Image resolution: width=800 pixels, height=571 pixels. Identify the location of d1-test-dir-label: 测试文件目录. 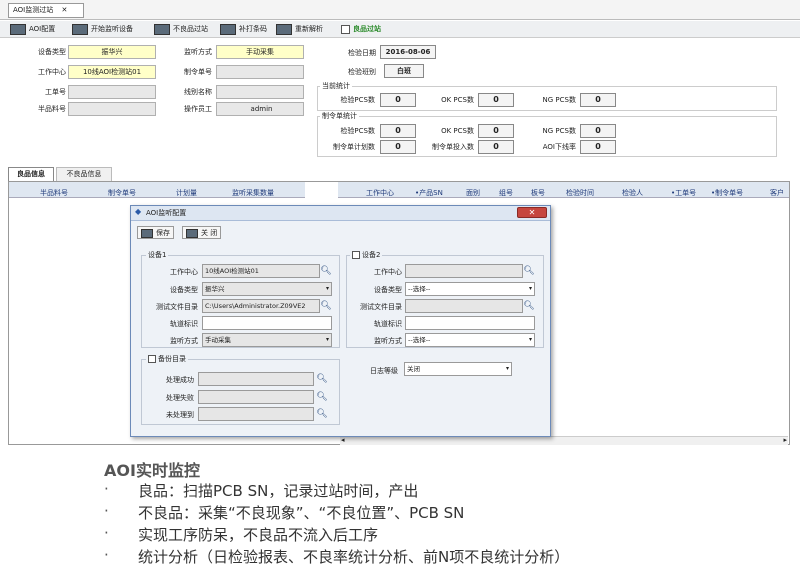
(177, 307).